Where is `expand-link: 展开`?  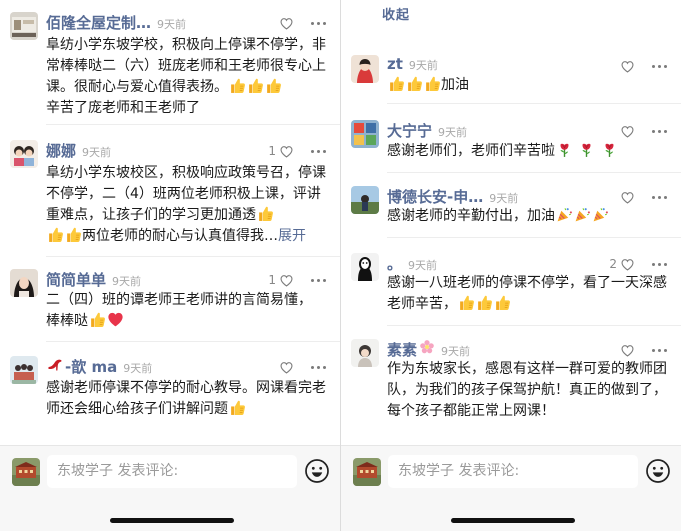 expand-link: 展开 is located at coordinates (292, 236).